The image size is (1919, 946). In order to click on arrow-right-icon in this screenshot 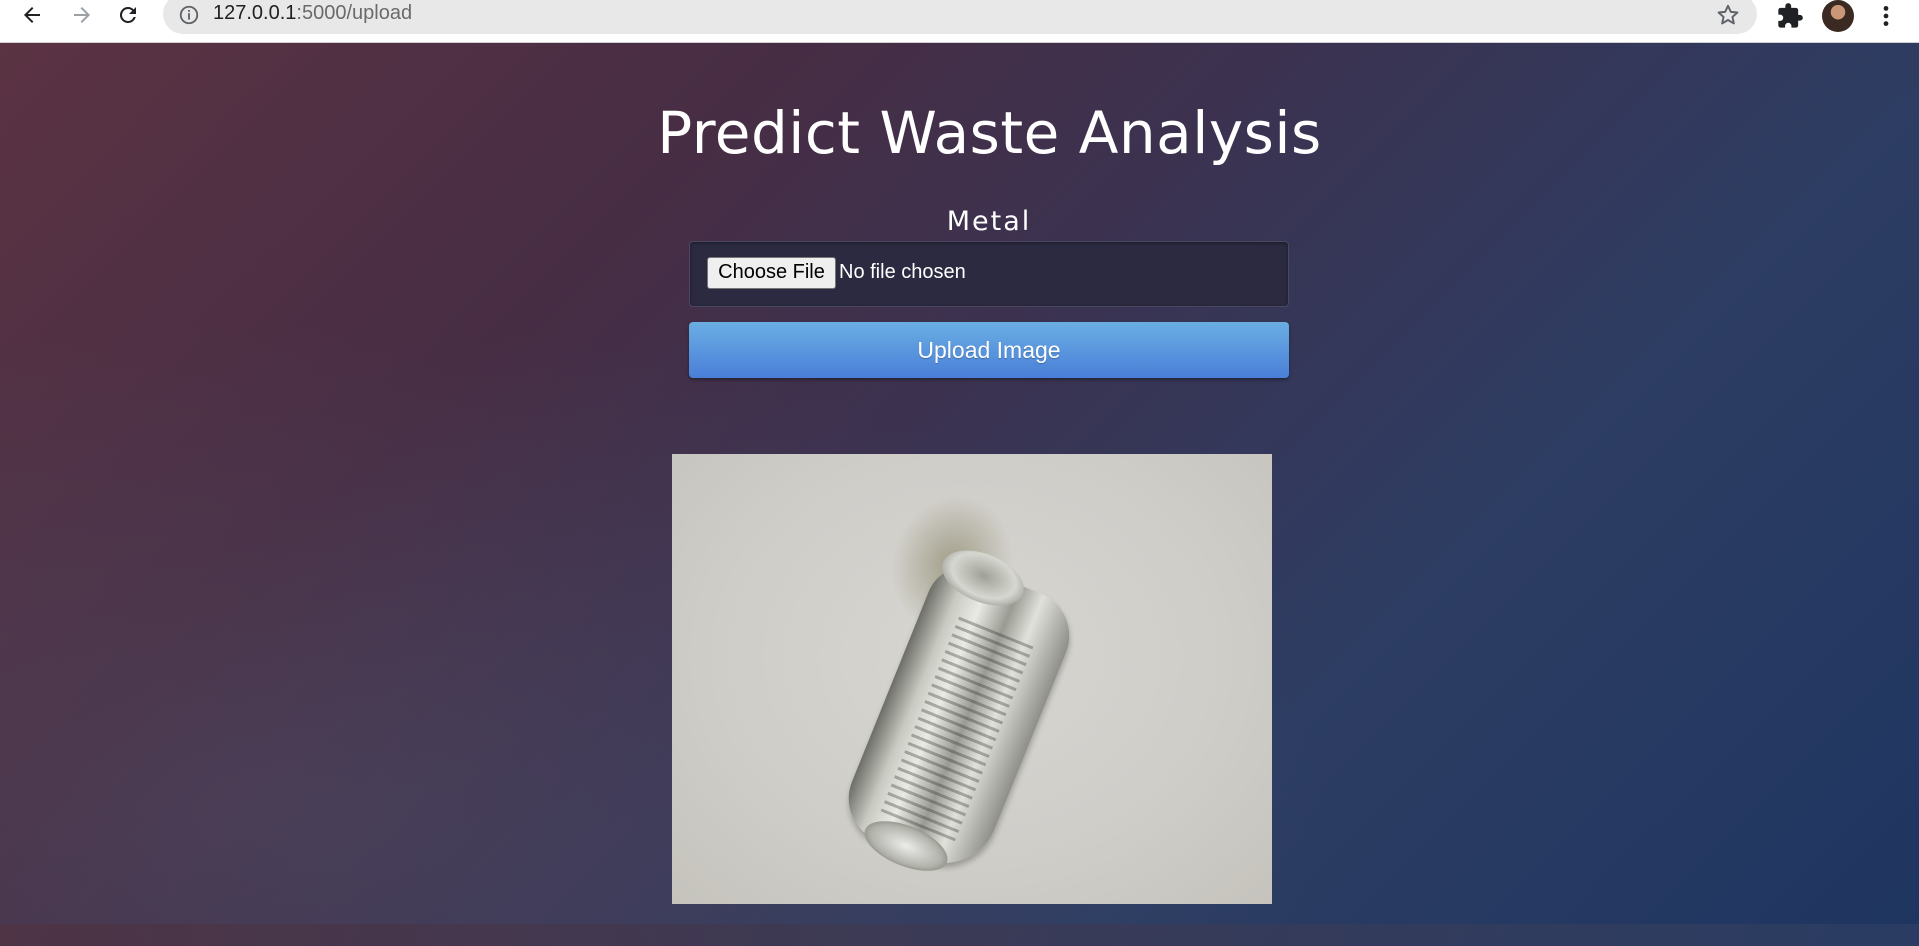, I will do `click(82, 15)`.